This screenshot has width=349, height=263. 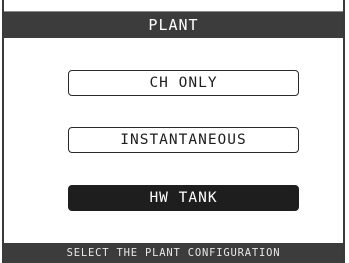 I want to click on screen-title-bar: PLANT, so click(x=173, y=24).